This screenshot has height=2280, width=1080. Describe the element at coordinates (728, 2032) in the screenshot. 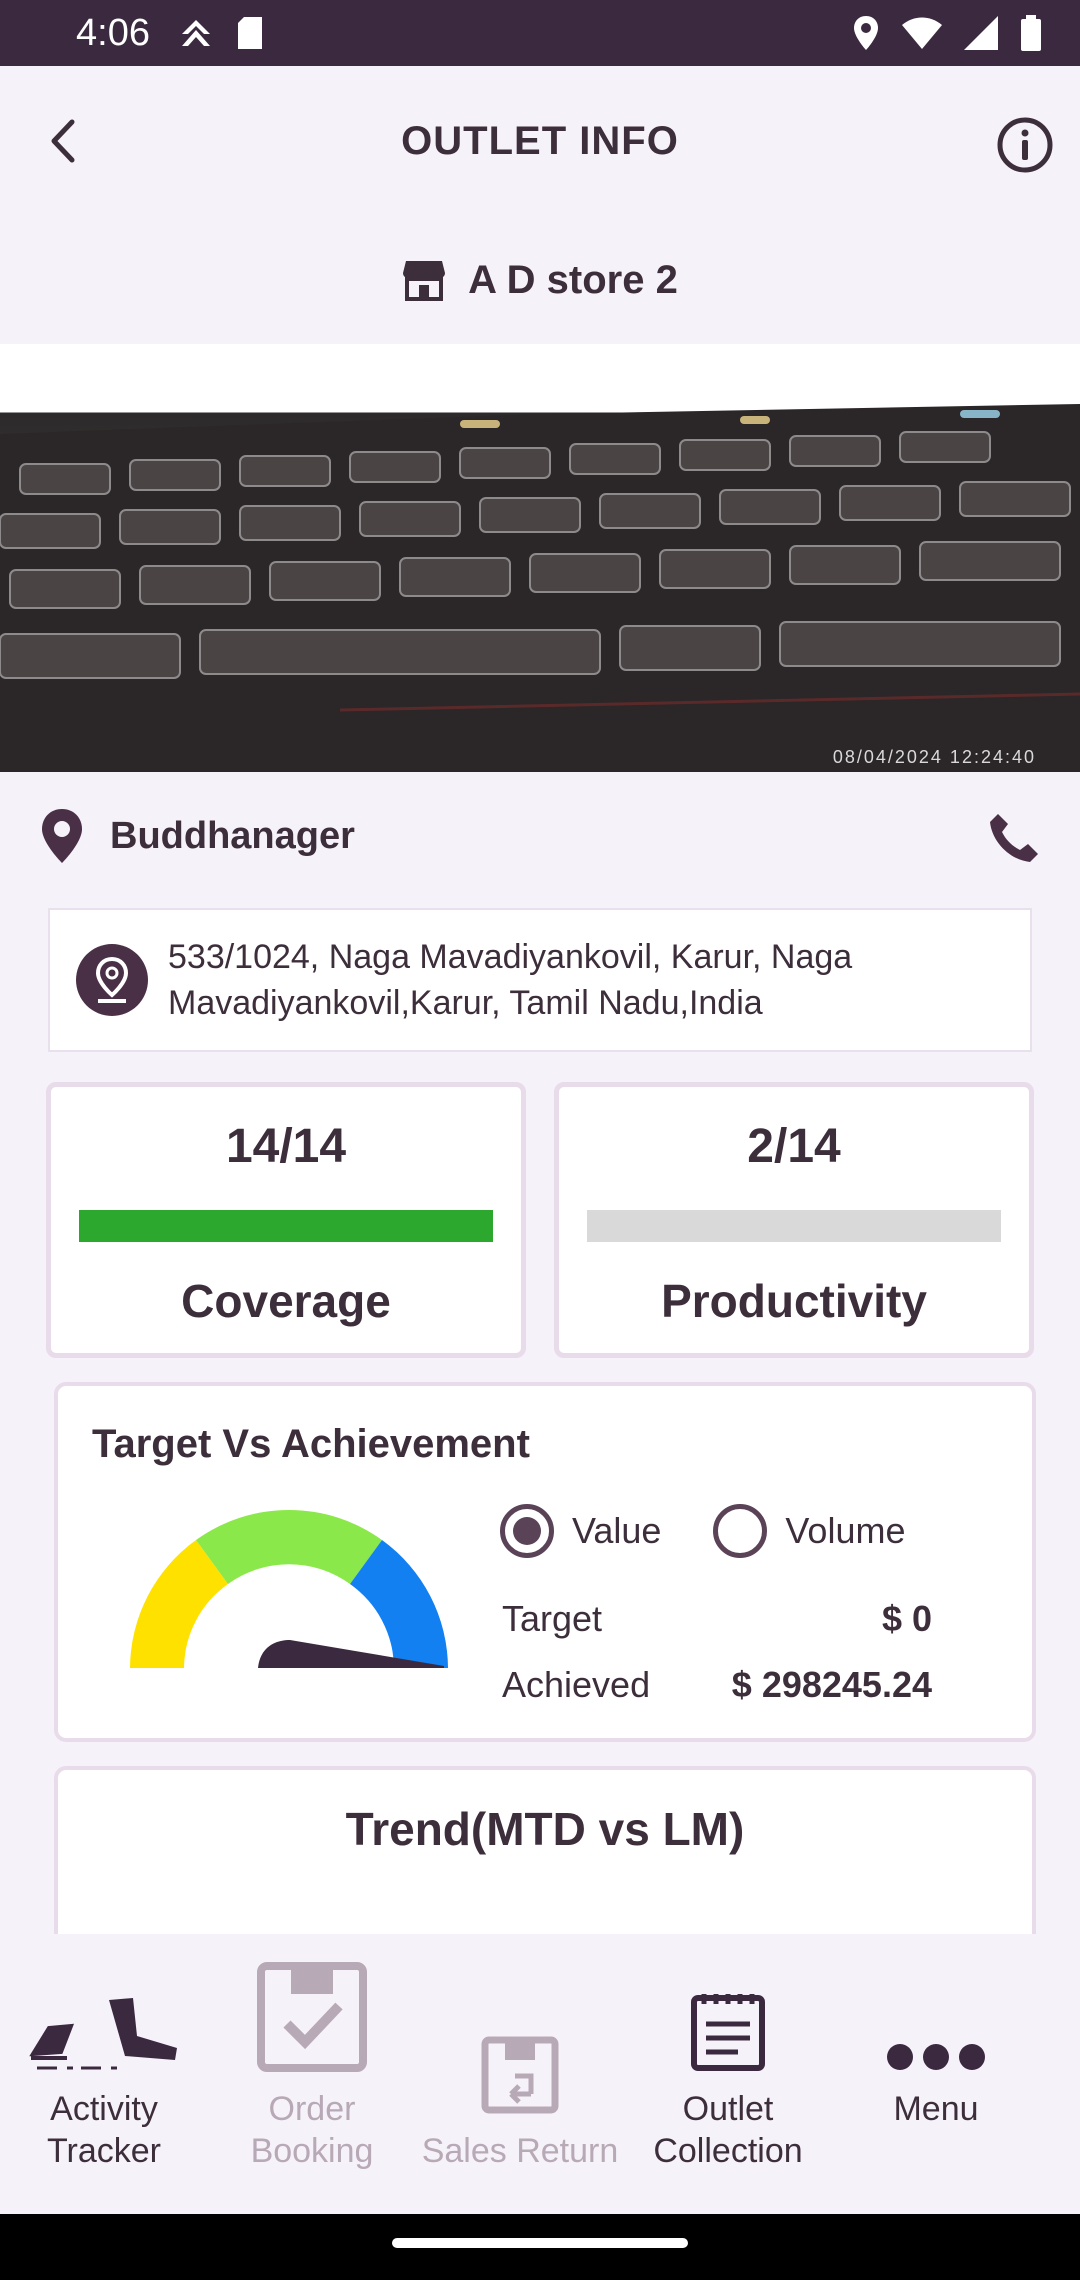

I see `clipboard-icon` at that location.